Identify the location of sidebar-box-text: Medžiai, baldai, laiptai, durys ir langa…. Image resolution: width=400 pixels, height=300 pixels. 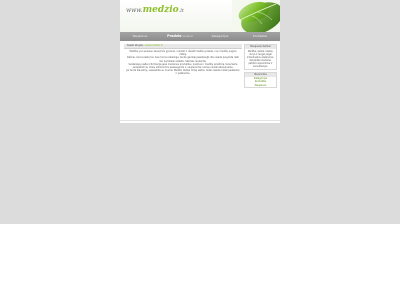
(260, 59).